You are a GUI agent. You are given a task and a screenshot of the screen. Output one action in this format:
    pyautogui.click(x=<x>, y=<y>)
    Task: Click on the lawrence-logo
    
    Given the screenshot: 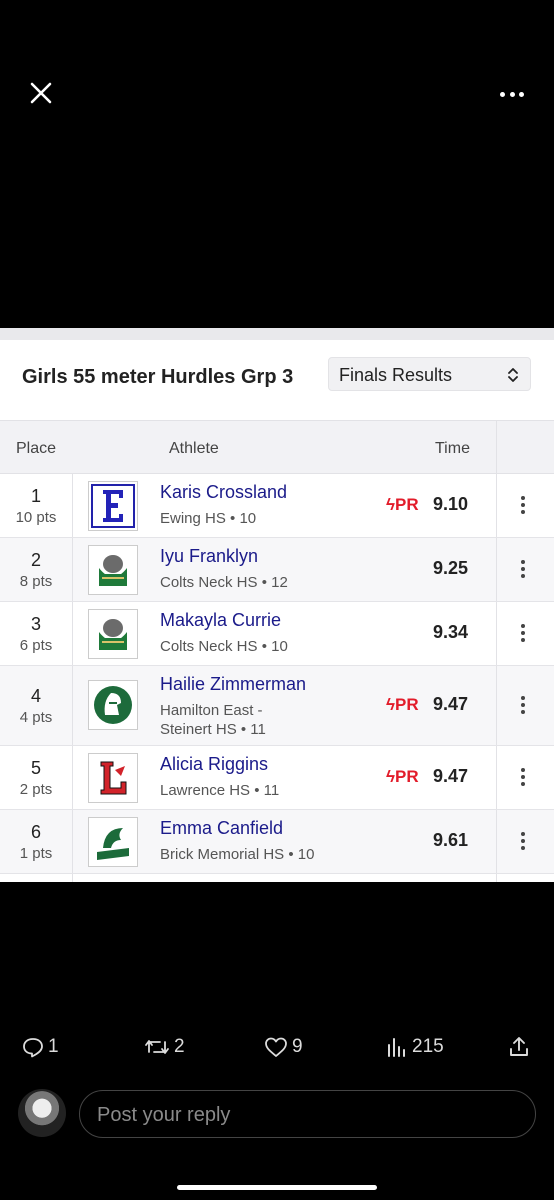 What is the action you would take?
    pyautogui.click(x=113, y=778)
    